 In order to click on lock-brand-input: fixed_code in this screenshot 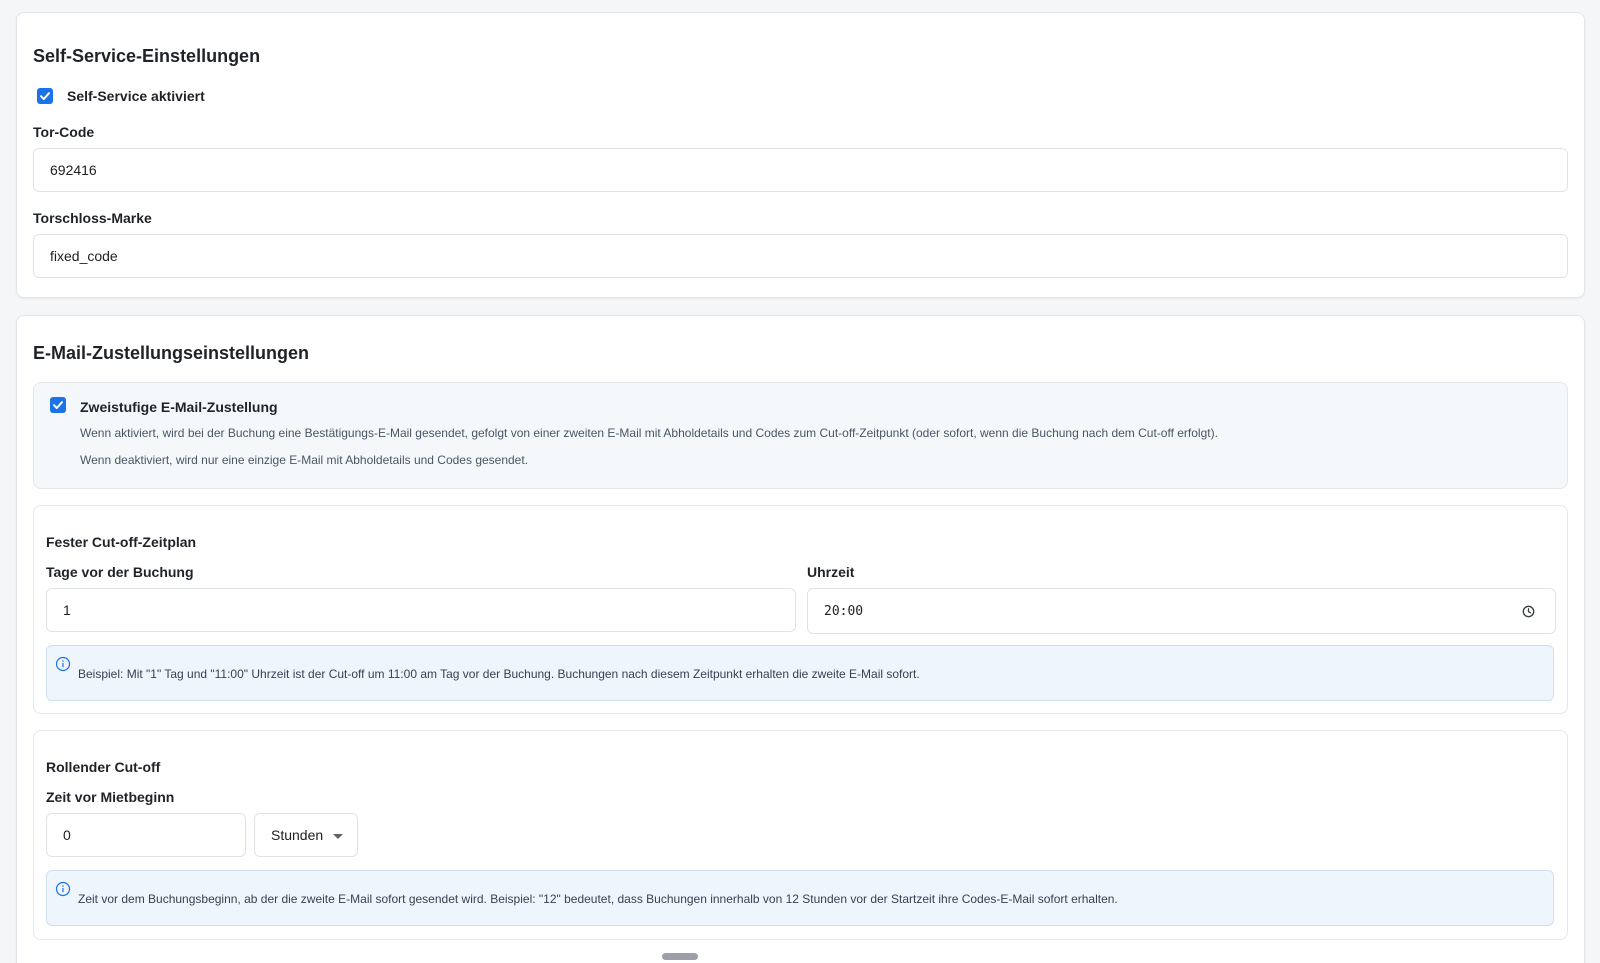, I will do `click(800, 256)`.